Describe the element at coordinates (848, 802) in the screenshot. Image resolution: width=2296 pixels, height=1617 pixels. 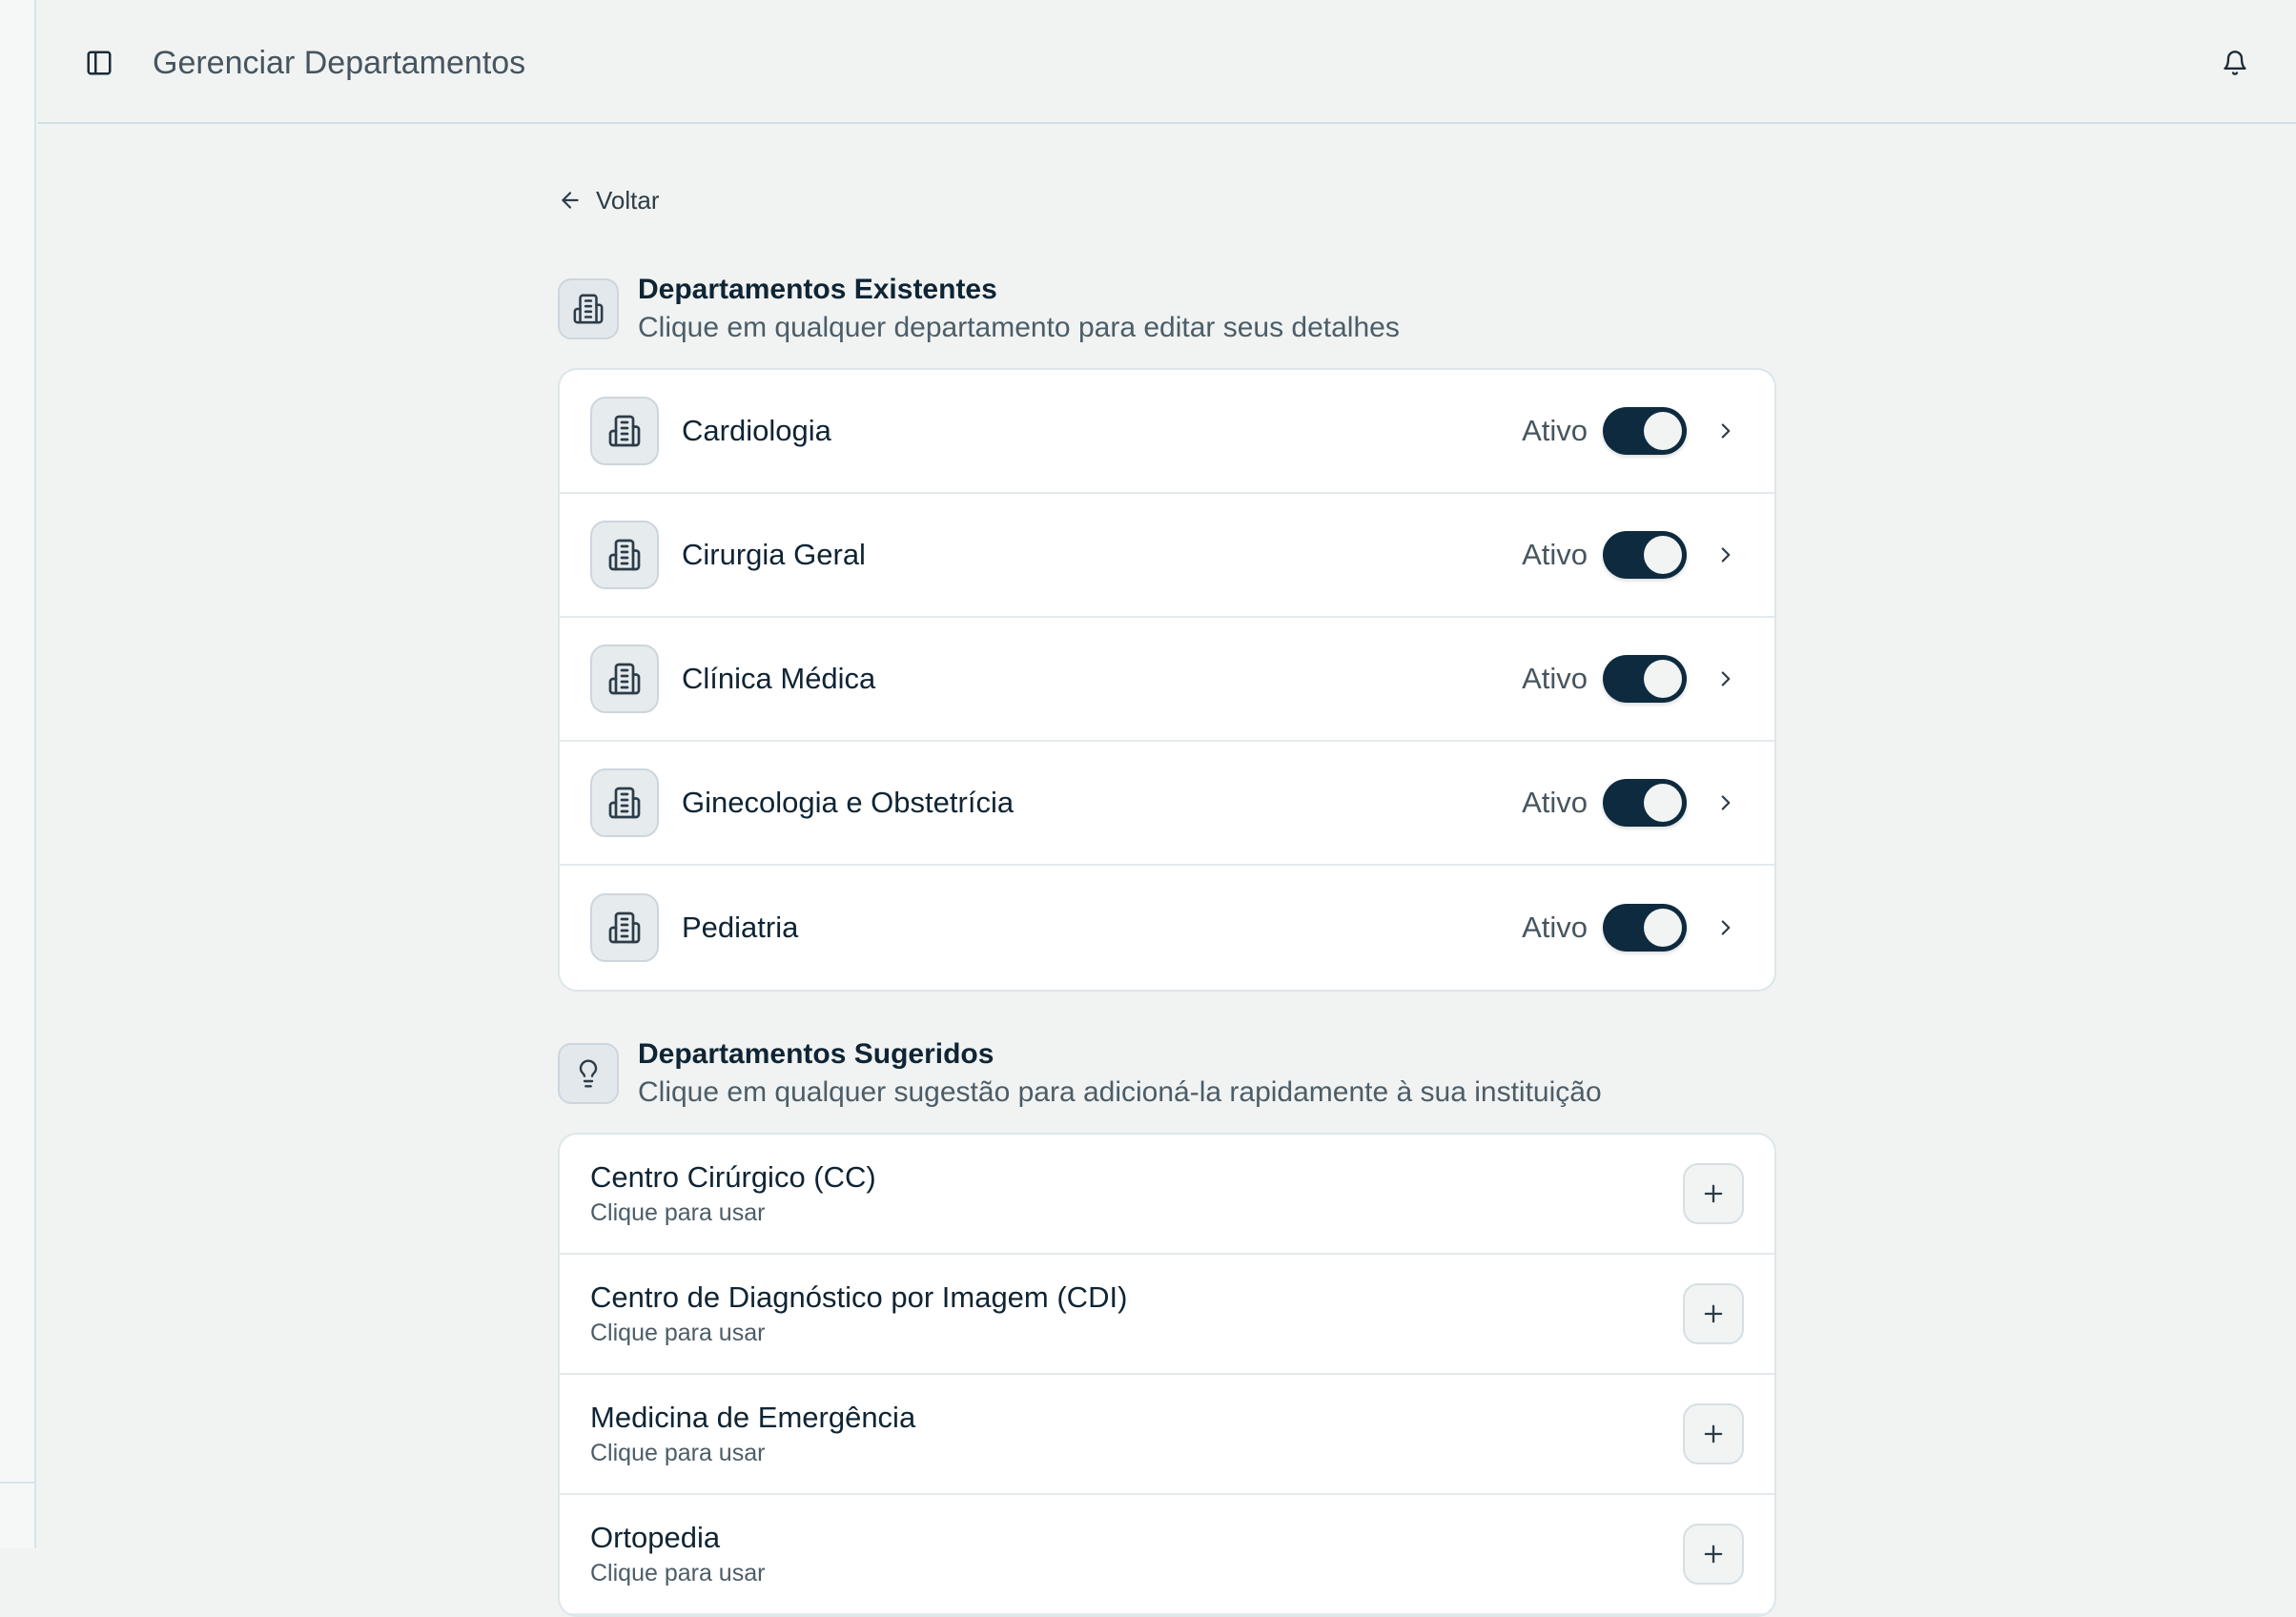
I see `department-name: Ginecologia e Obstetrícia` at that location.